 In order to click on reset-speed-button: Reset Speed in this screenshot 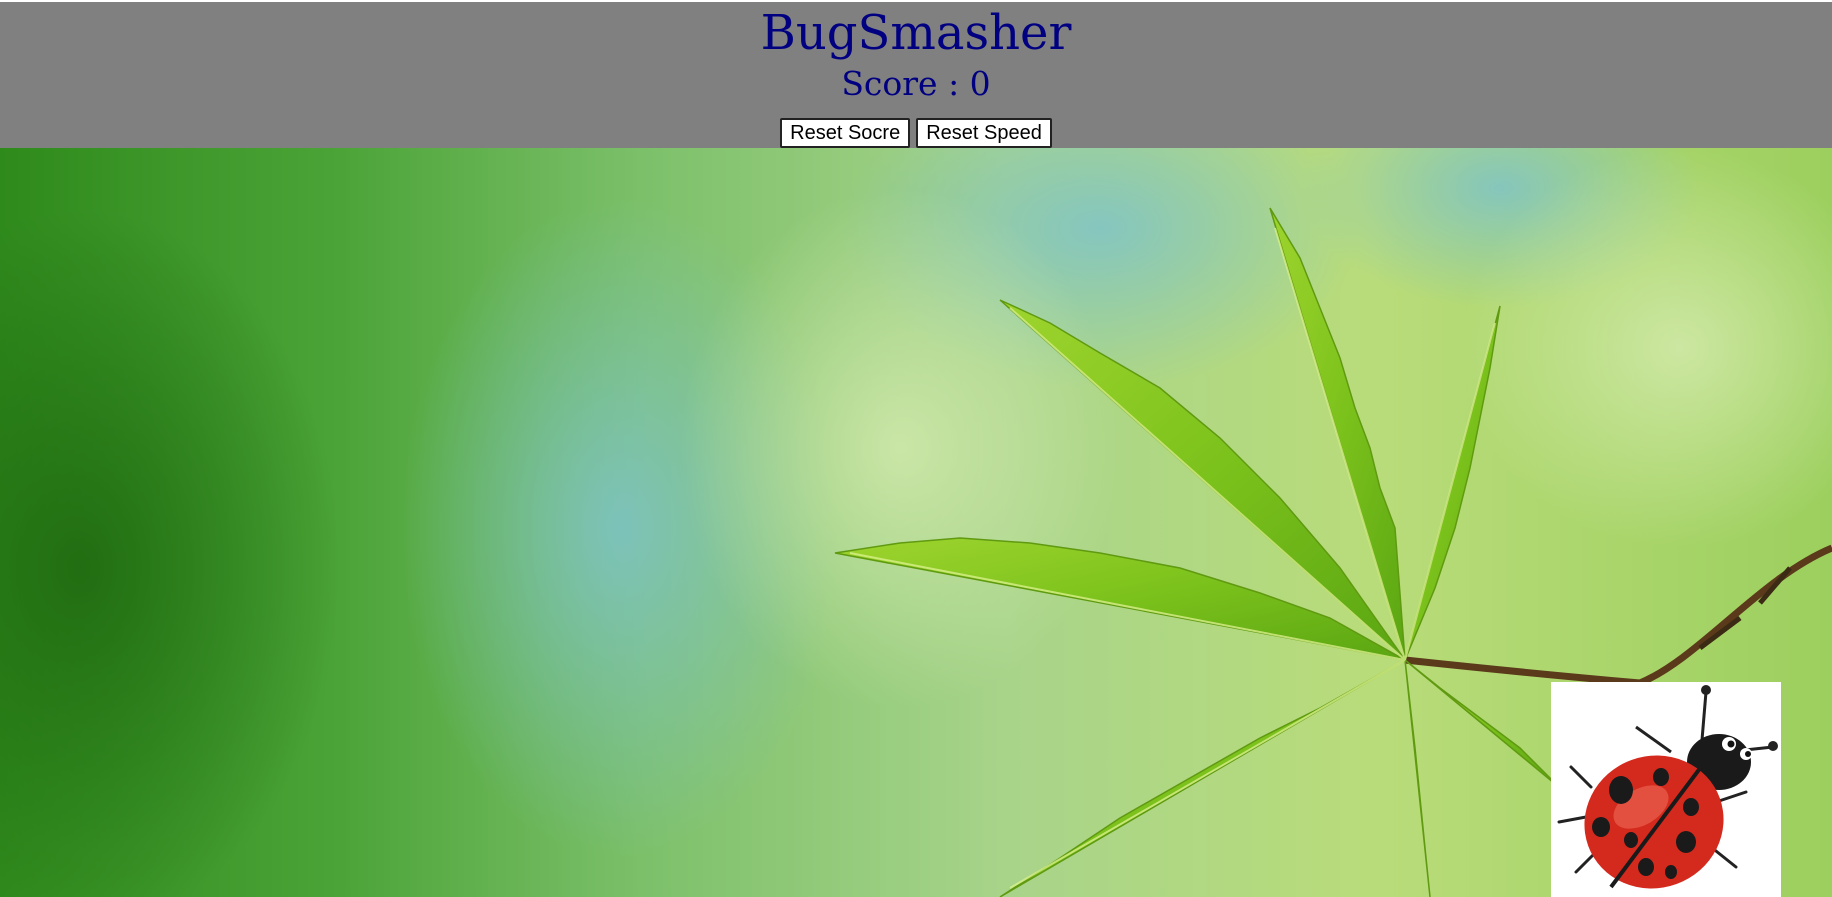, I will do `click(984, 133)`.